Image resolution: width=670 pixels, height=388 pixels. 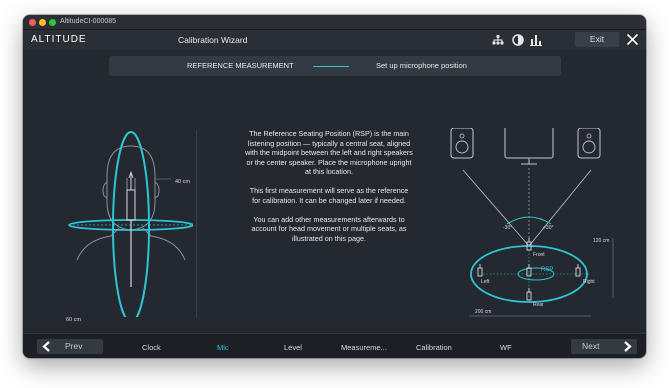 What do you see at coordinates (548, 228) in the screenshot?
I see `angle-right-label: +30°` at bounding box center [548, 228].